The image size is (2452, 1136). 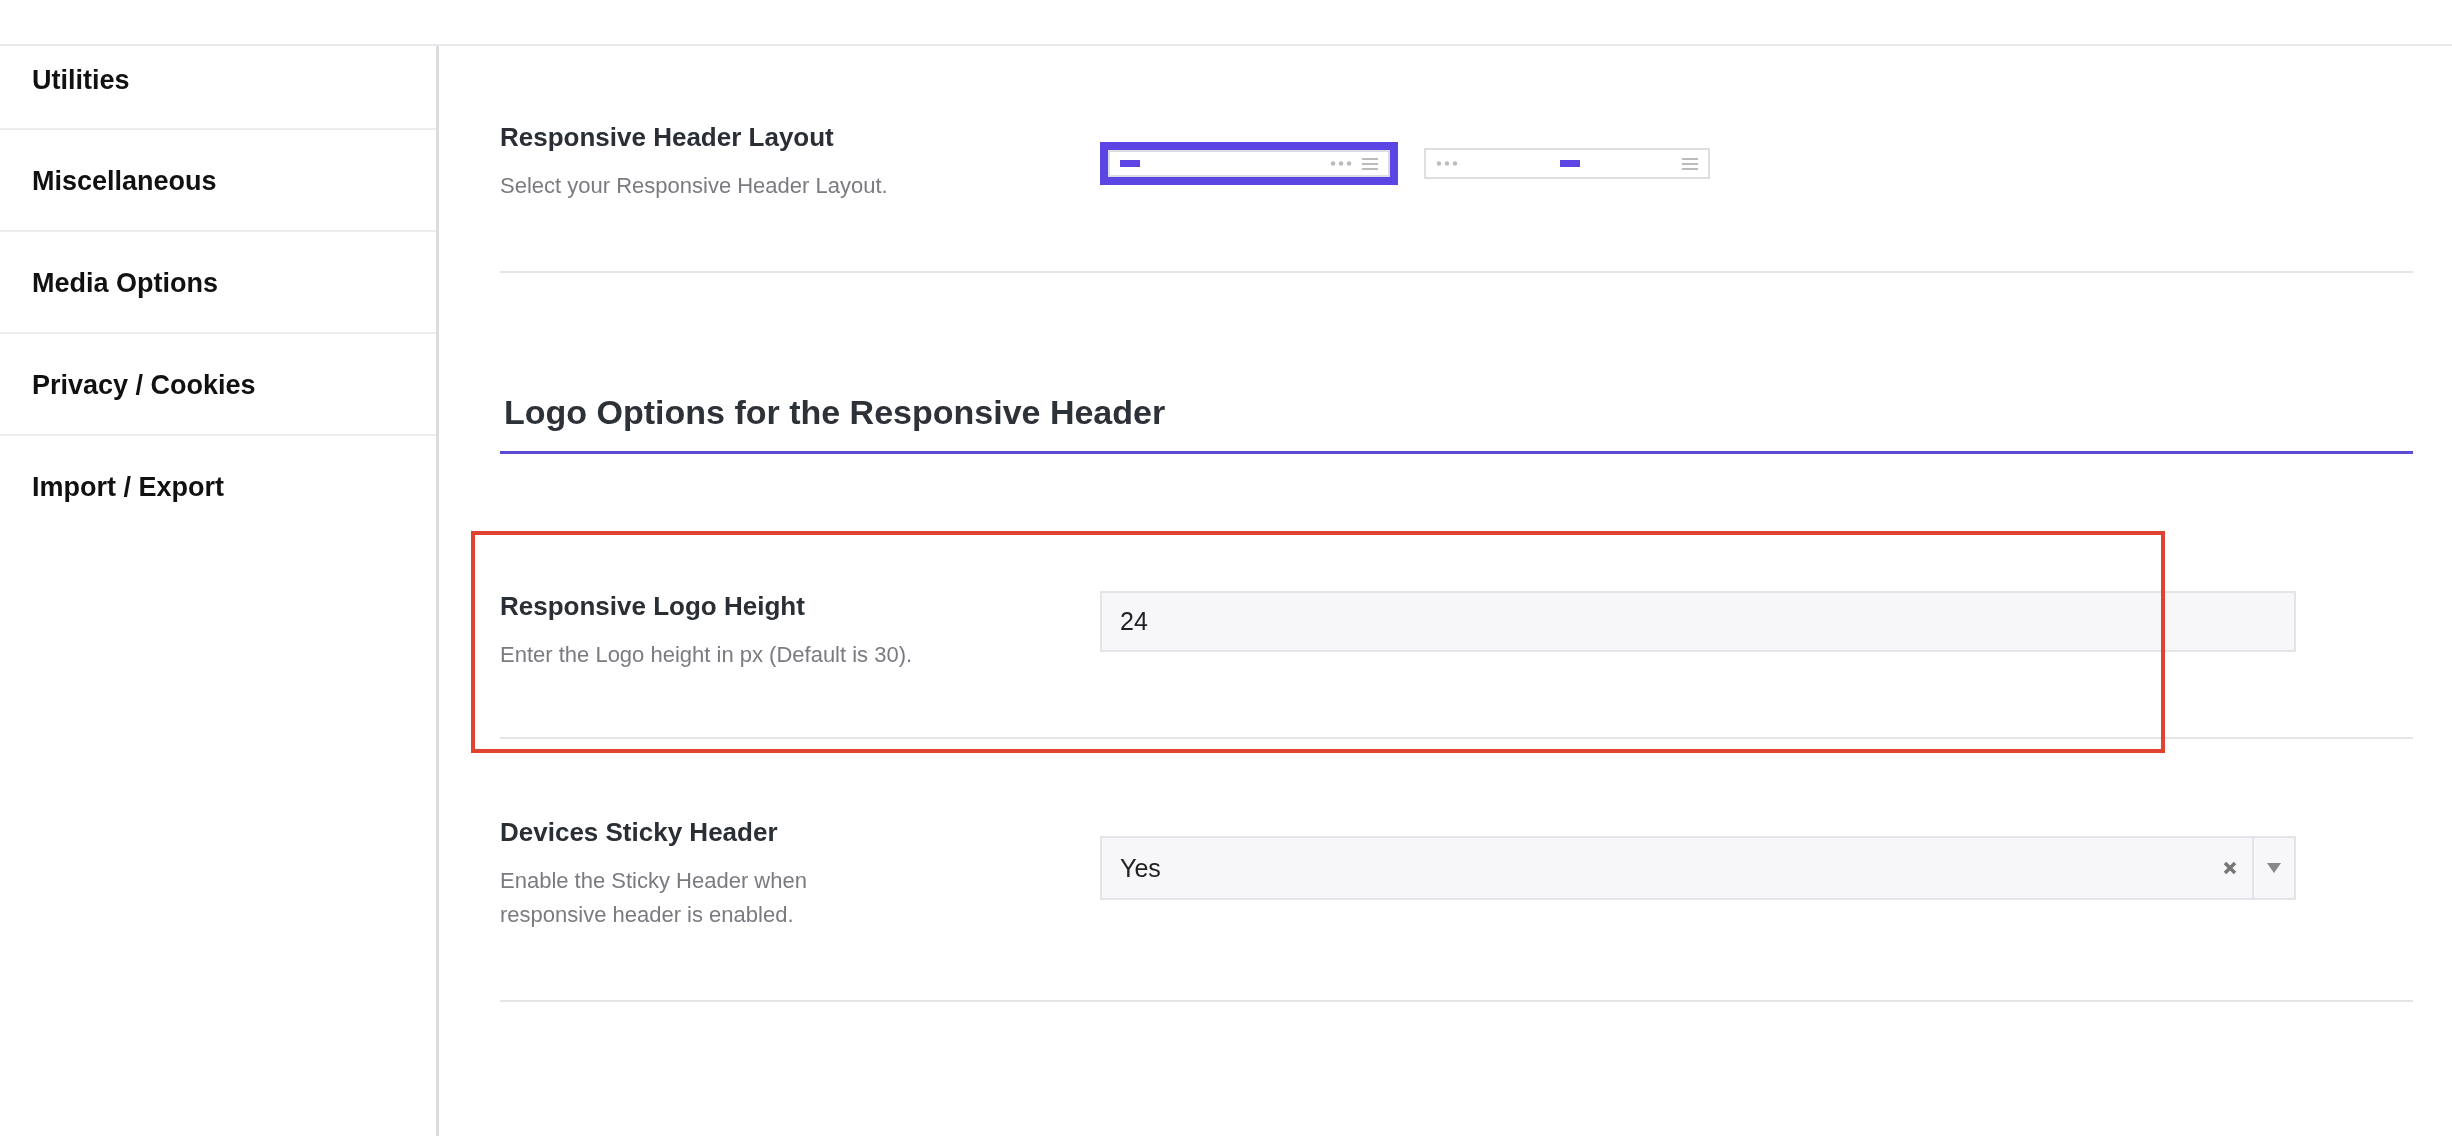 What do you see at coordinates (1140, 868) in the screenshot?
I see `select-value: Yes` at bounding box center [1140, 868].